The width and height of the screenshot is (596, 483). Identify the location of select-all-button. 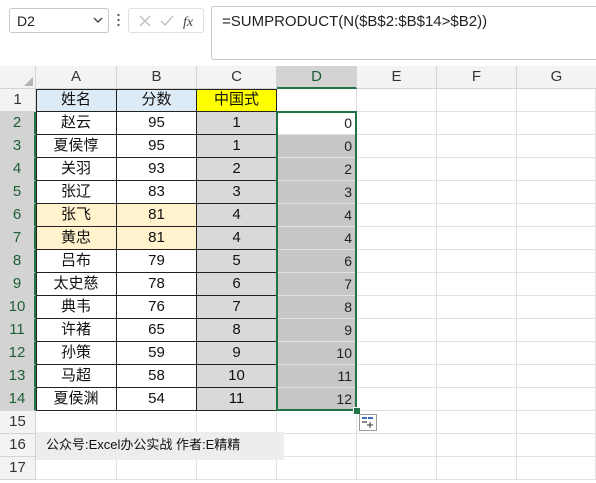
(18, 77).